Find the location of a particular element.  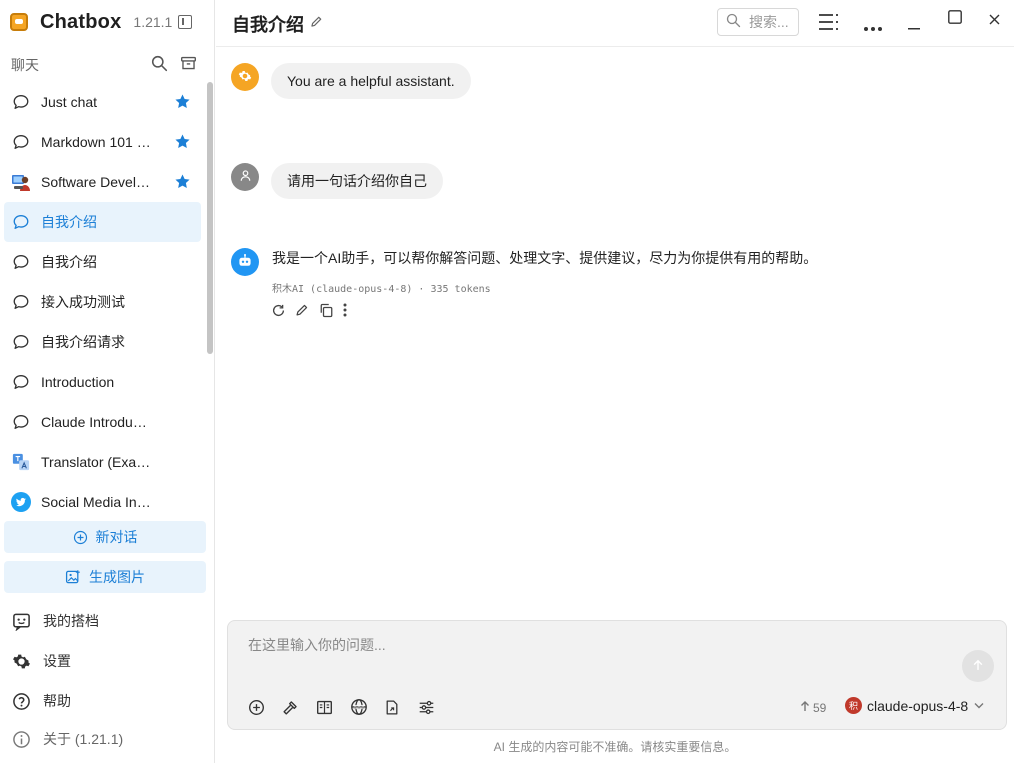

edit-message-icon is located at coordinates (307, 310).